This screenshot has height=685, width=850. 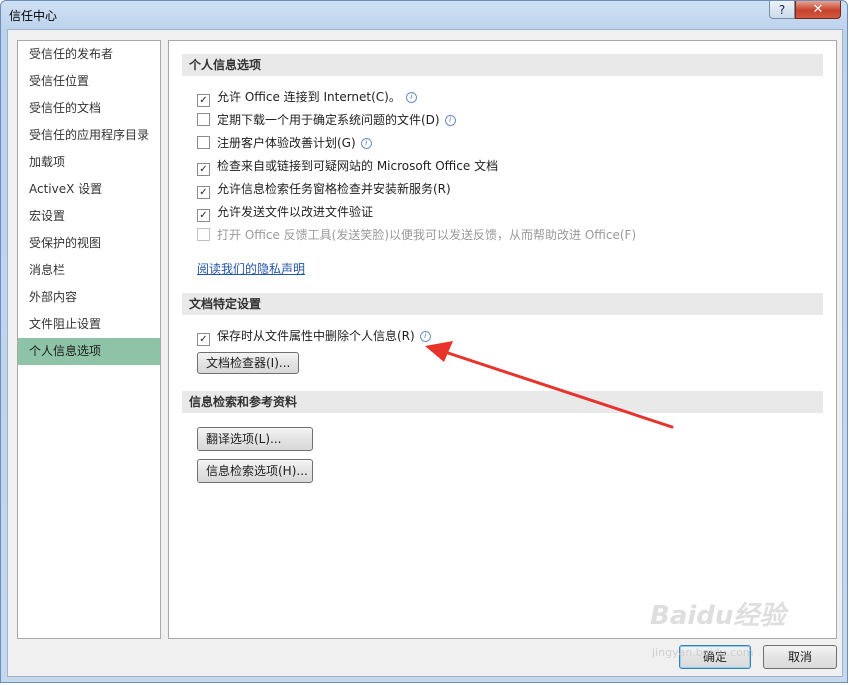 I want to click on privacy-statement-link: 阅读我们的隐私声明, so click(x=251, y=268).